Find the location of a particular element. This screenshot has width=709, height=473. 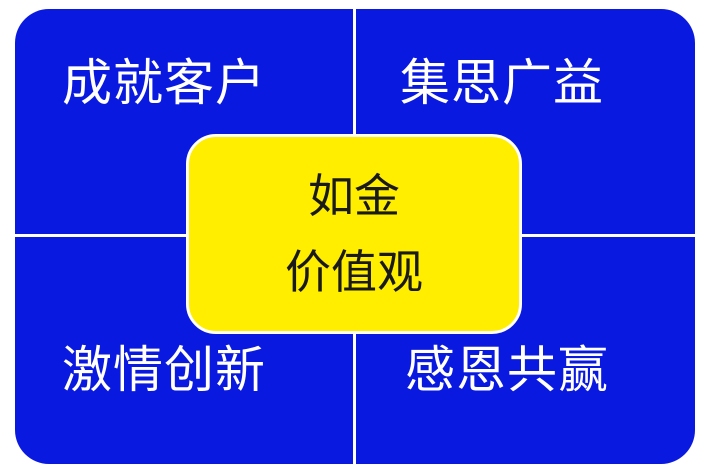

quadrant-top-right-label: 集思广益 is located at coordinates (502, 83).